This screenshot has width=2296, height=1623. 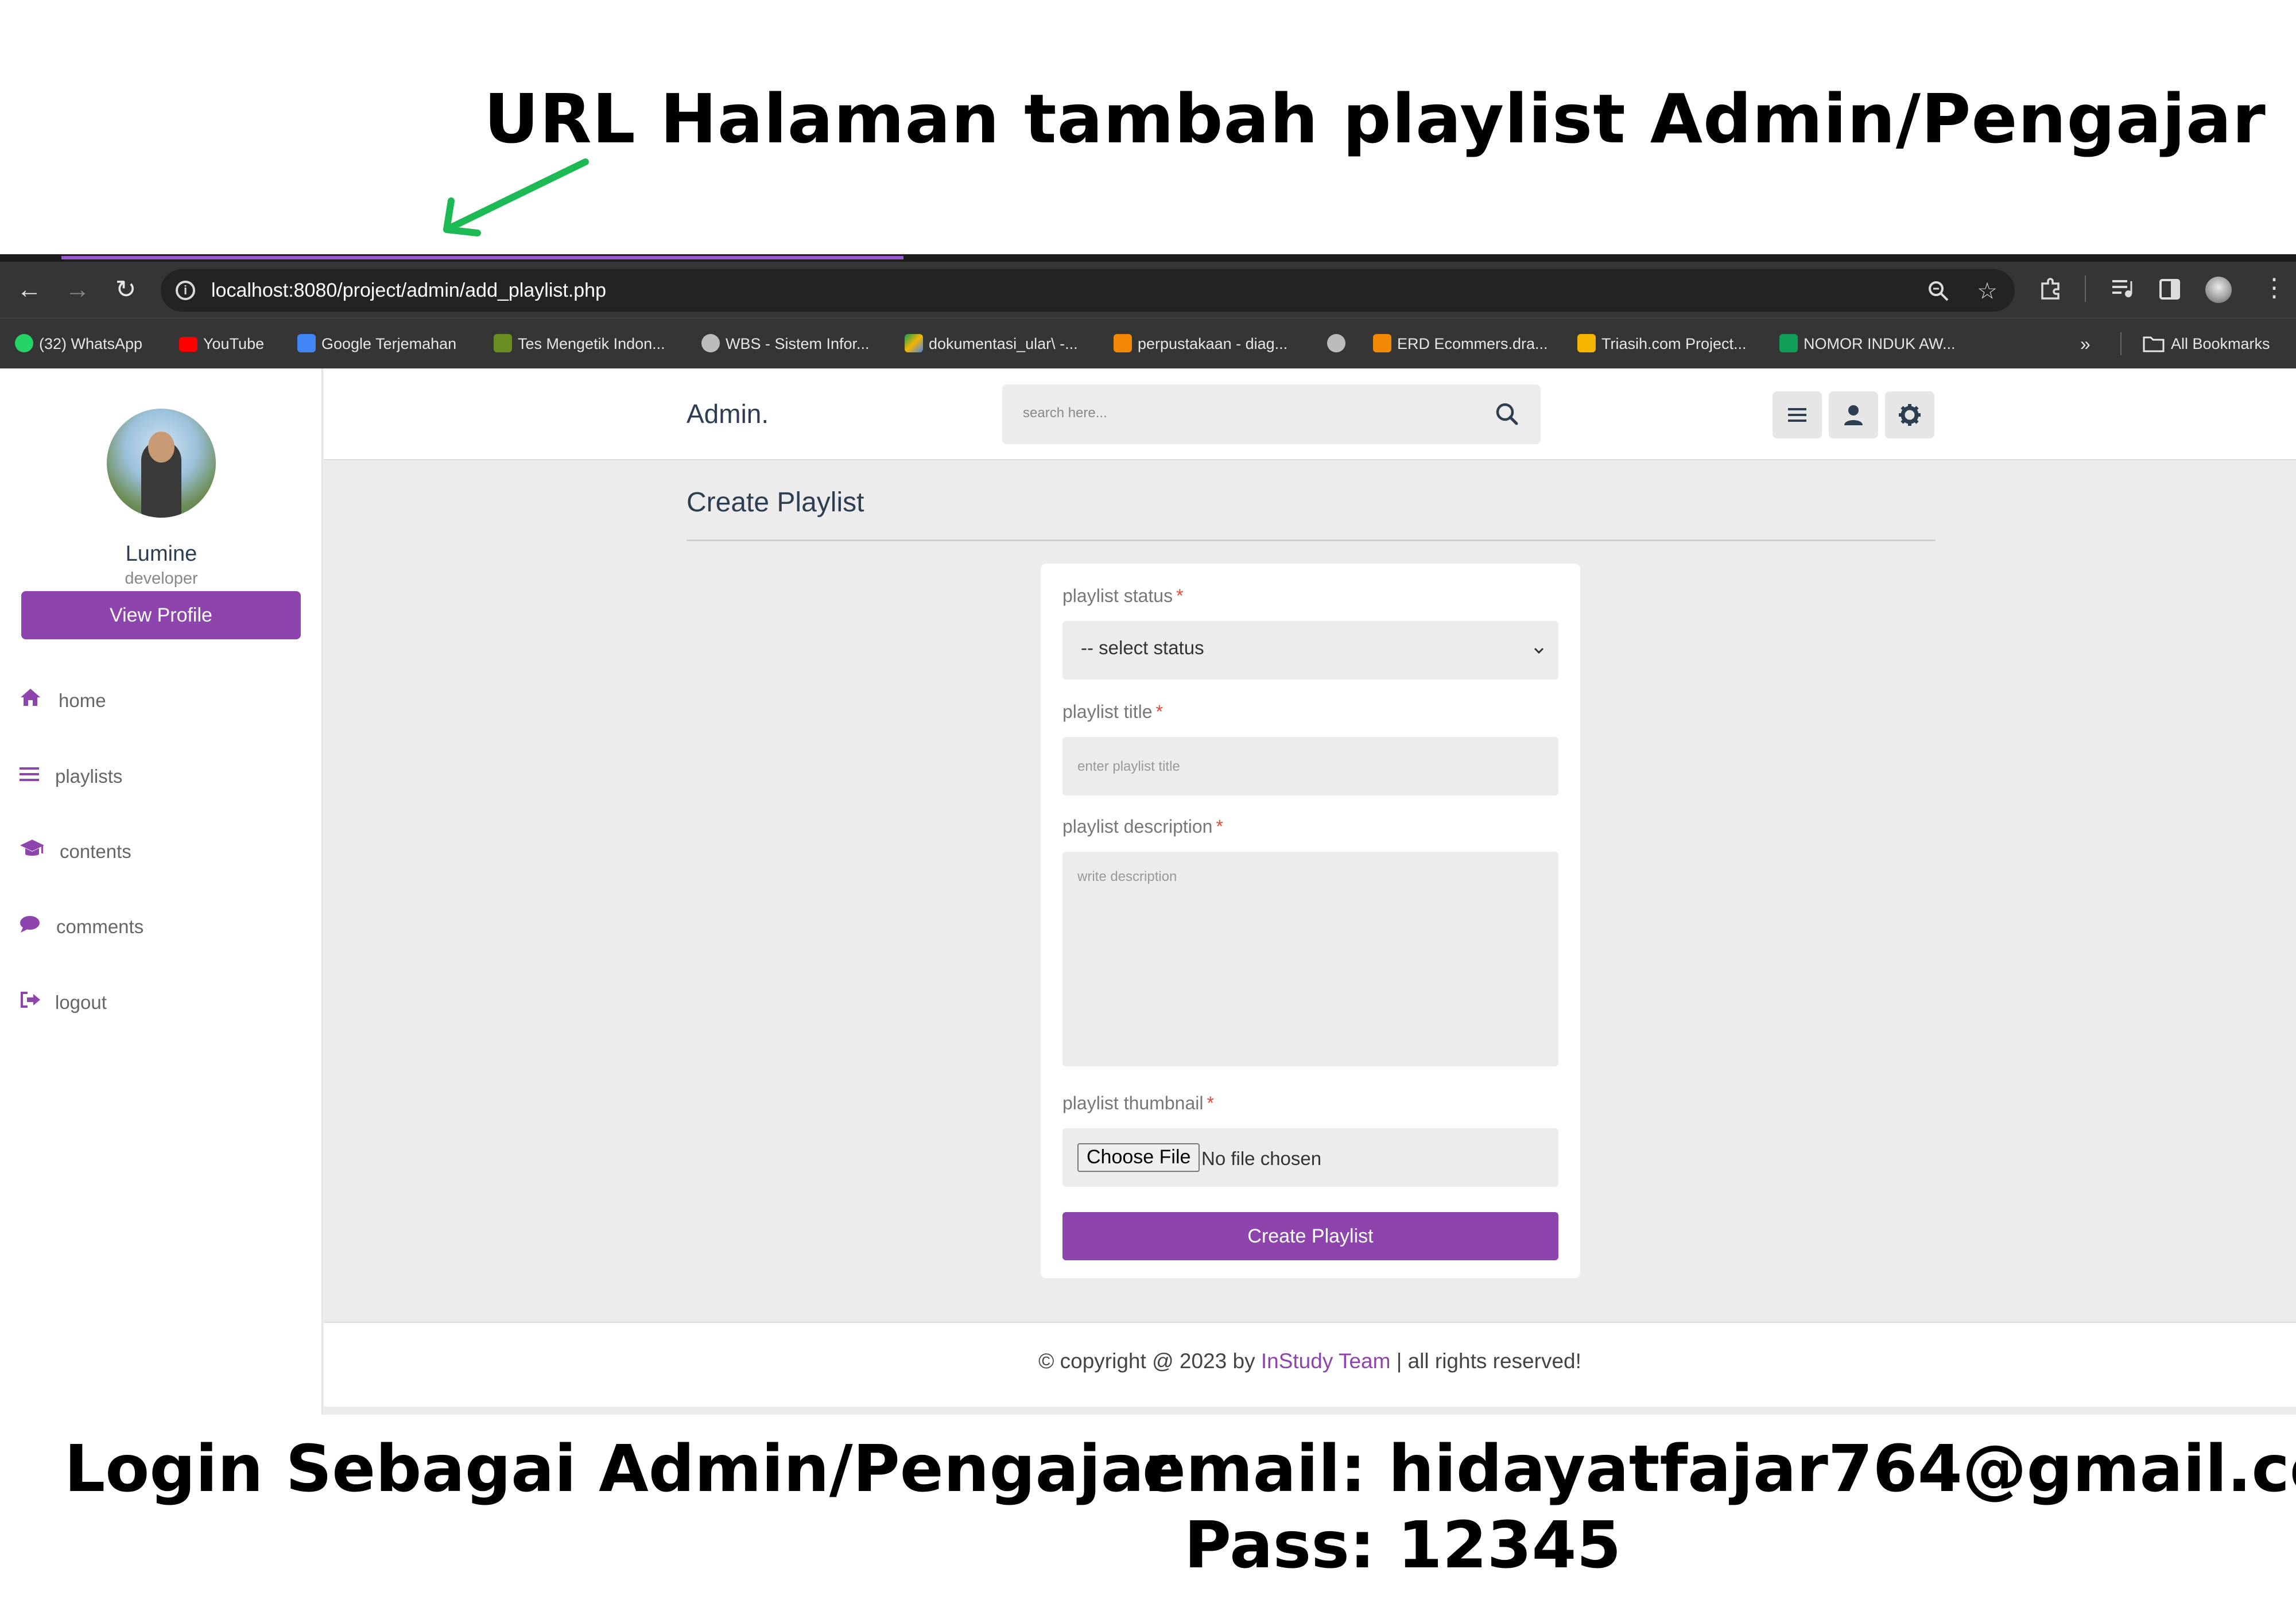 I want to click on home-icon, so click(x=34, y=700).